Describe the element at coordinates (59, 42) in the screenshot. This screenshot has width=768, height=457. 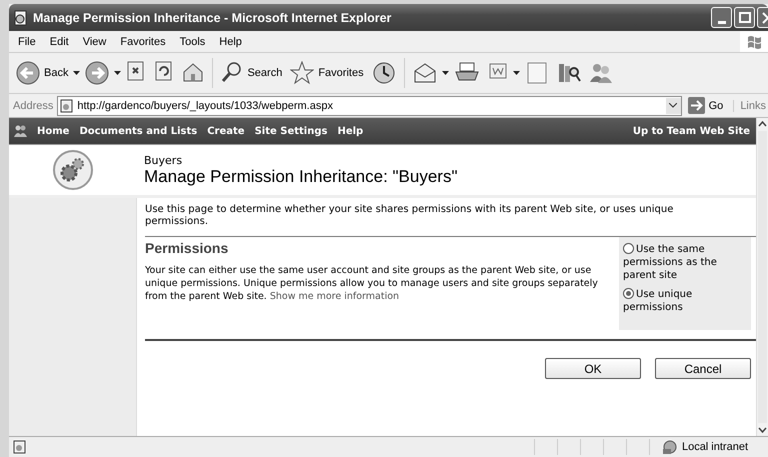
I see `menu-item: Edit` at that location.